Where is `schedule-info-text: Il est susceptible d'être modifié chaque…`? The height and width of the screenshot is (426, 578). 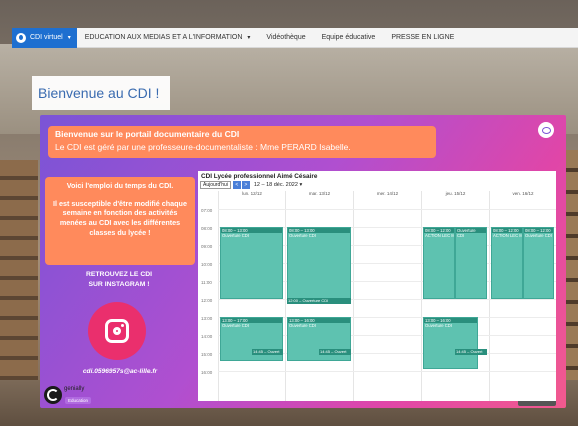
schedule-info-text: Il est susceptible d'être modifié chaque… is located at coordinates (120, 217).